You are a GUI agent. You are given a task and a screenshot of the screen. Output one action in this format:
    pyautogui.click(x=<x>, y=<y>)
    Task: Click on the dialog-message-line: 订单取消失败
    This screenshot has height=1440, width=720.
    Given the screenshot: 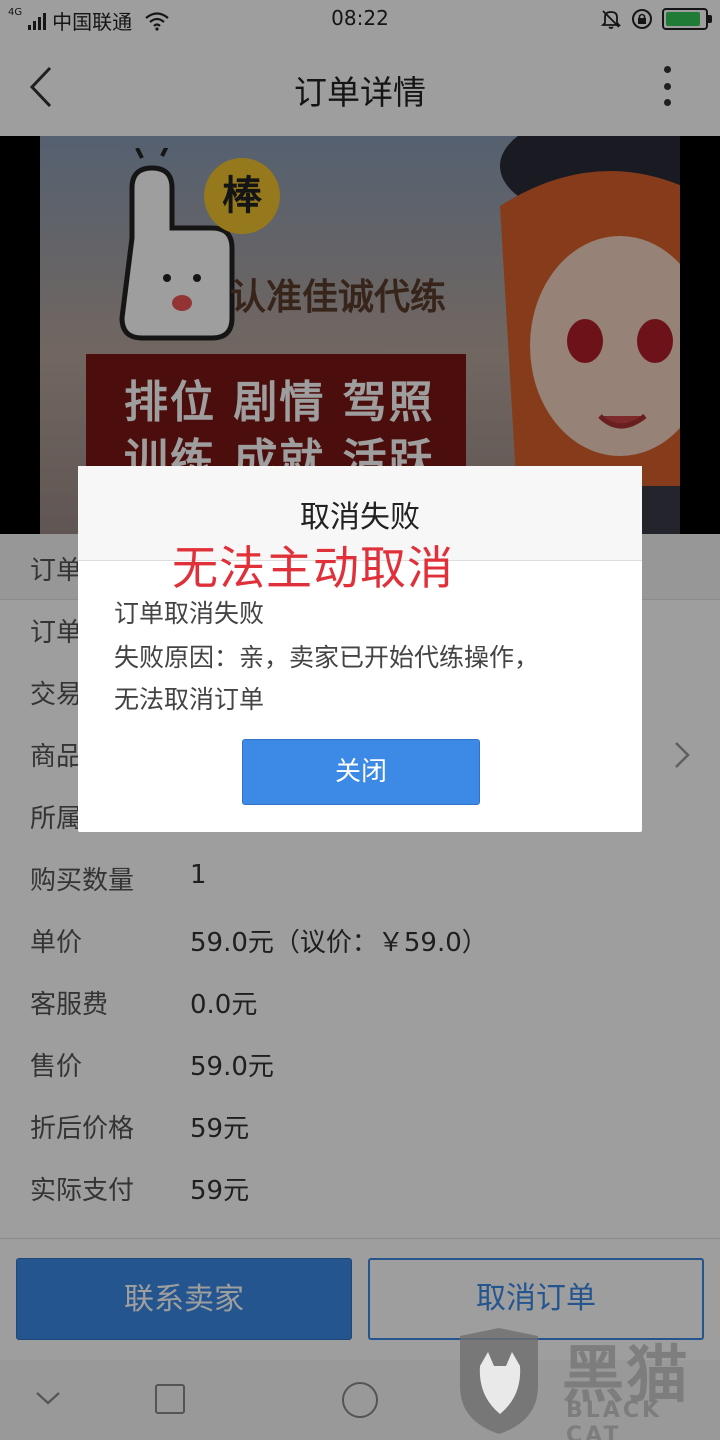 What is the action you would take?
    pyautogui.click(x=189, y=613)
    